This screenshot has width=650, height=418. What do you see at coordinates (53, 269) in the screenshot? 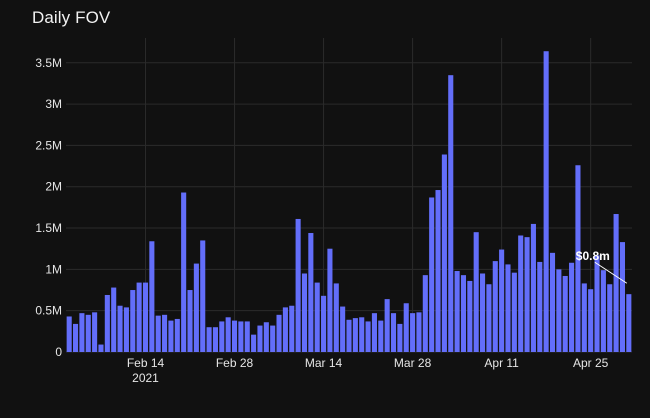
I see `y-tick-label: 1M` at bounding box center [53, 269].